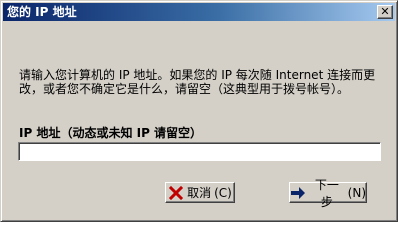 The image size is (398, 240). Describe the element at coordinates (356, 192) in the screenshot. I see `next-accelerator: (N)` at that location.